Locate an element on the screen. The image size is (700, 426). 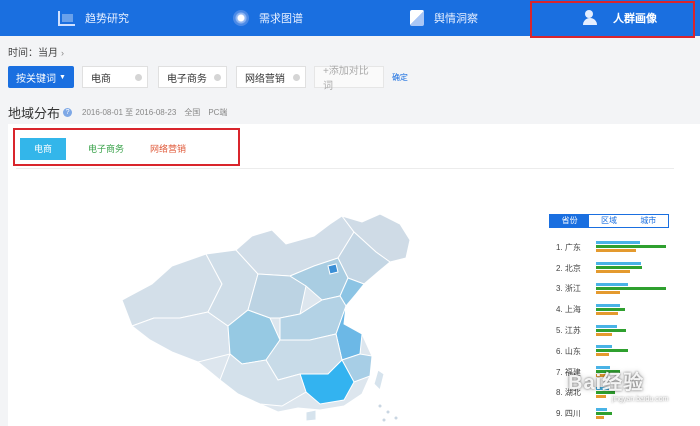
nav-trend-research: 趋势研究 is located at coordinates (87, 18).